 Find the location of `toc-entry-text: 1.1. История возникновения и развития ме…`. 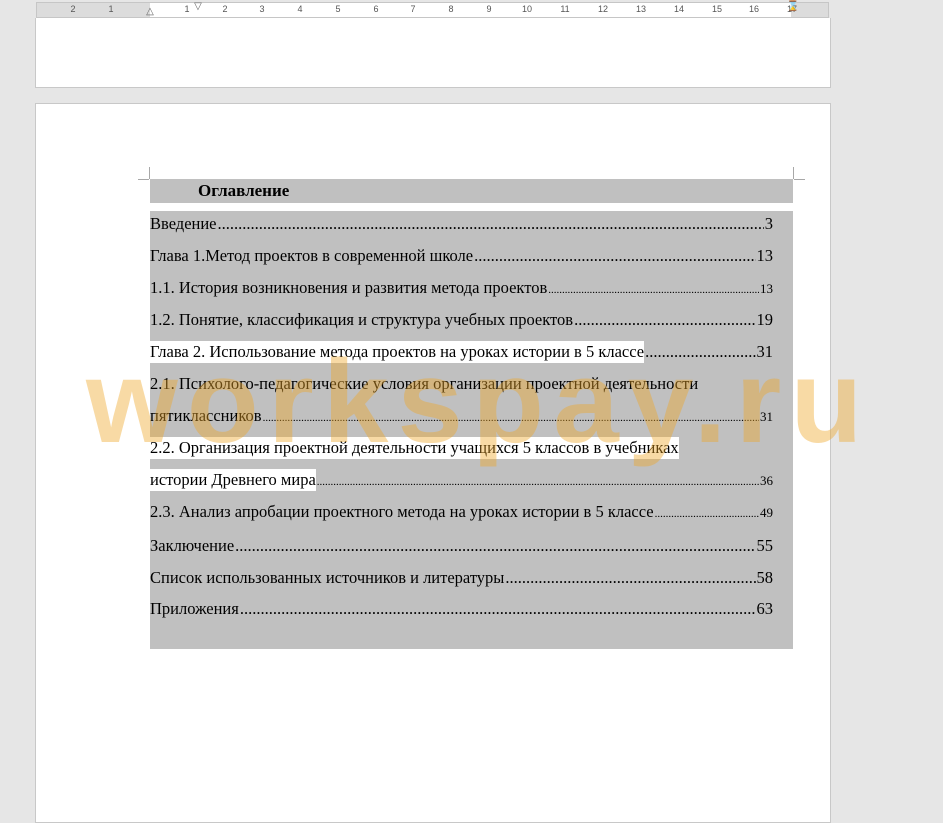

toc-entry-text: 1.1. История возникновения и развития ме… is located at coordinates (349, 287).